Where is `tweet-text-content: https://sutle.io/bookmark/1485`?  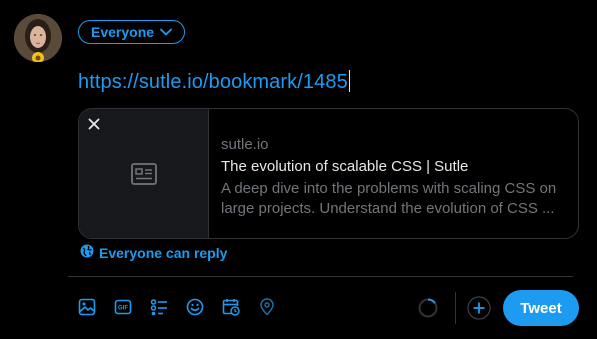
tweet-text-content: https://sutle.io/bookmark/1485 is located at coordinates (213, 82).